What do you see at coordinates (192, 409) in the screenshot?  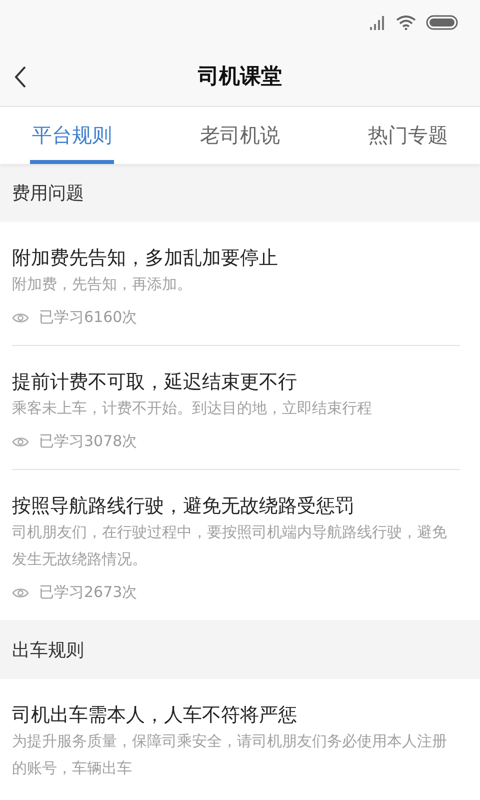 I see `lesson-summary: 乘客未上车，计费不开始。到达目的地，立即结束行程` at bounding box center [192, 409].